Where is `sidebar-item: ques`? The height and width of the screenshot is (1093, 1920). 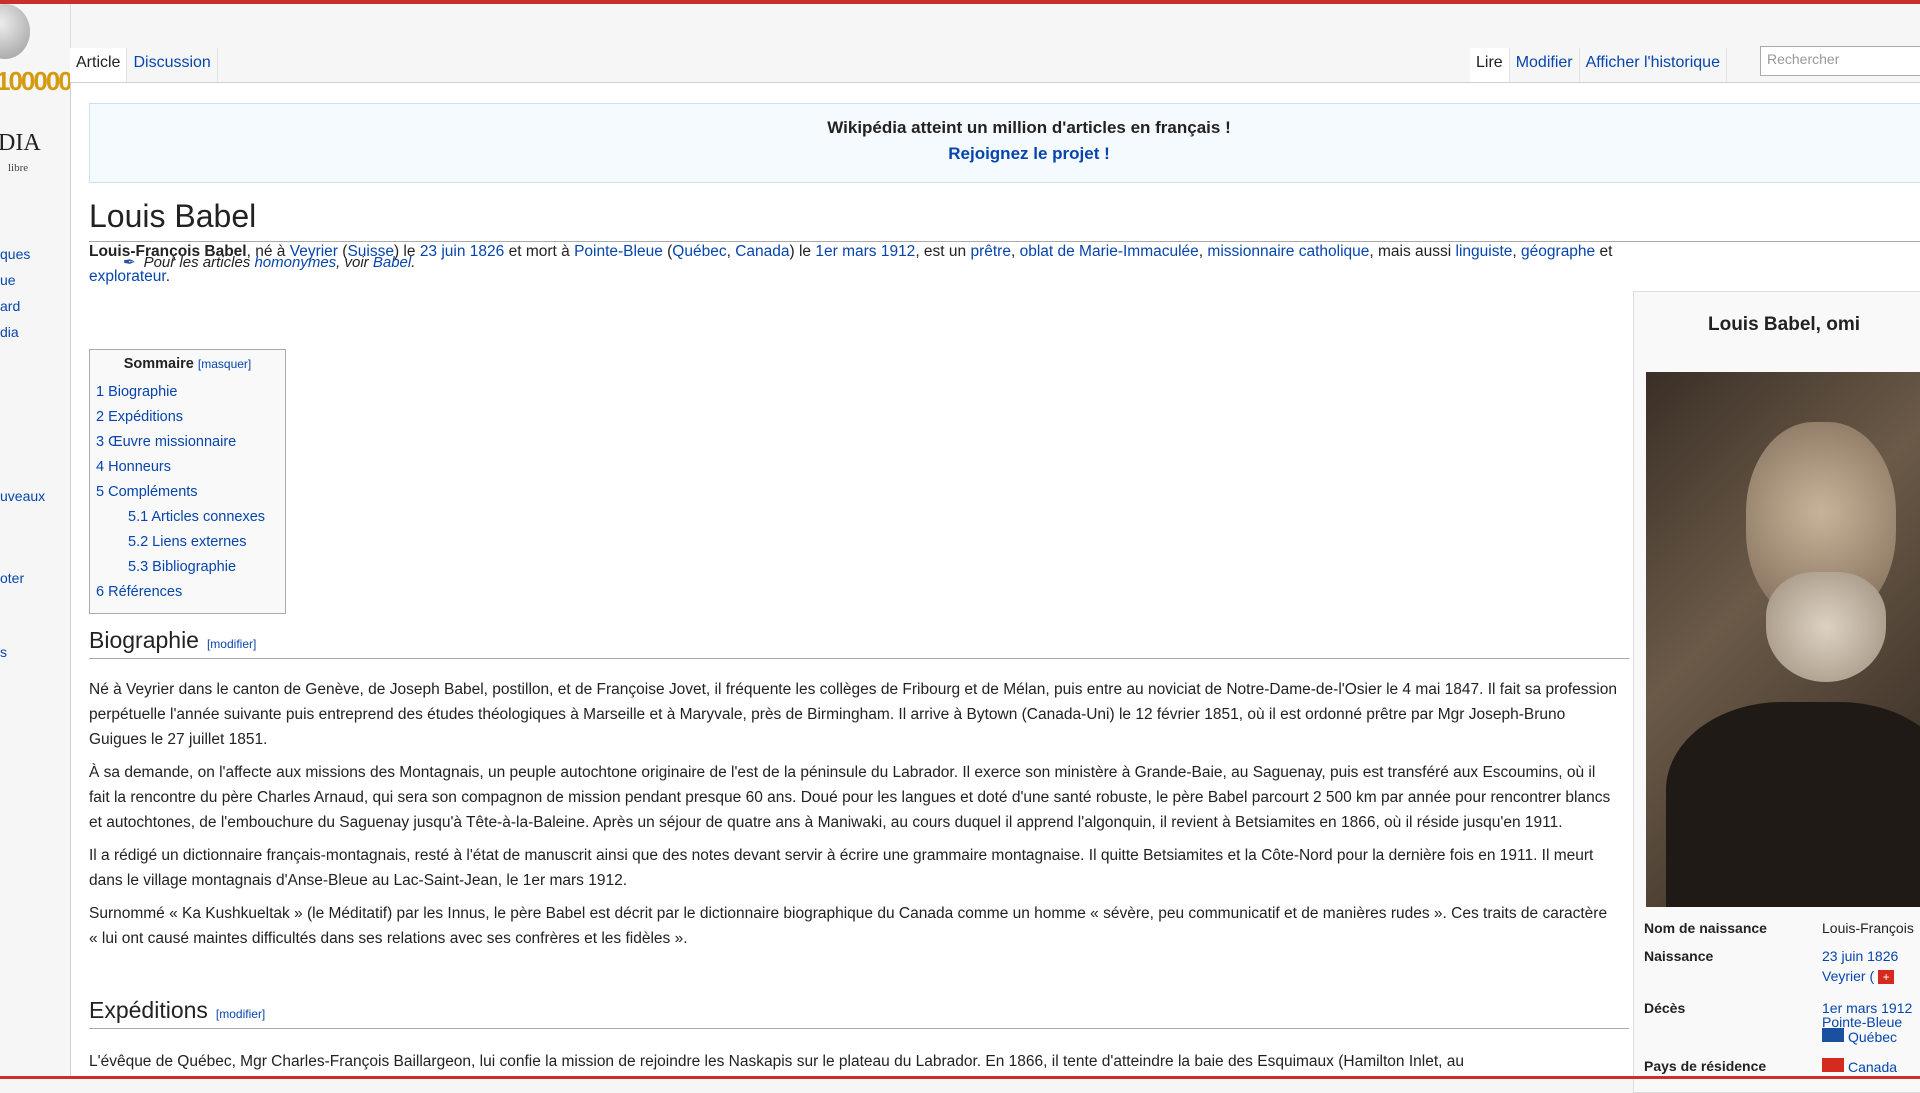
sidebar-item: ques is located at coordinates (15, 254).